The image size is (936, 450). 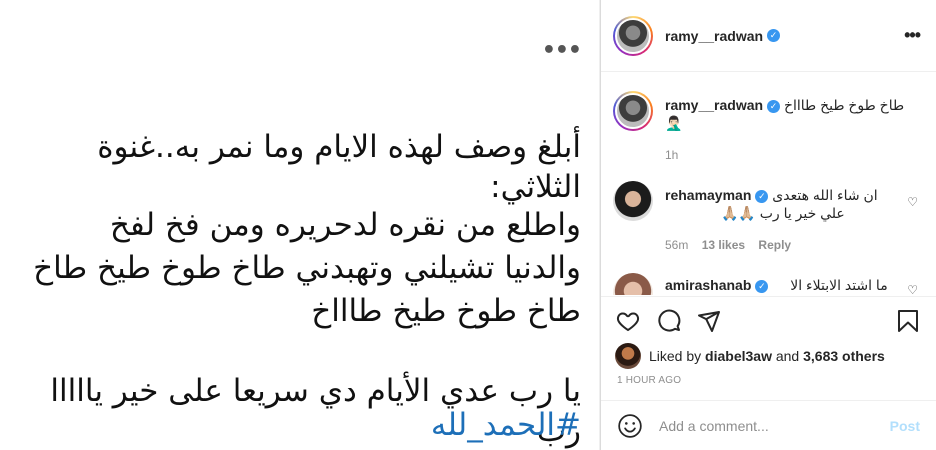 I want to click on list-item: amirashanab ✓ ما اشتد الابتلاء الا ♡, so click(x=767, y=284).